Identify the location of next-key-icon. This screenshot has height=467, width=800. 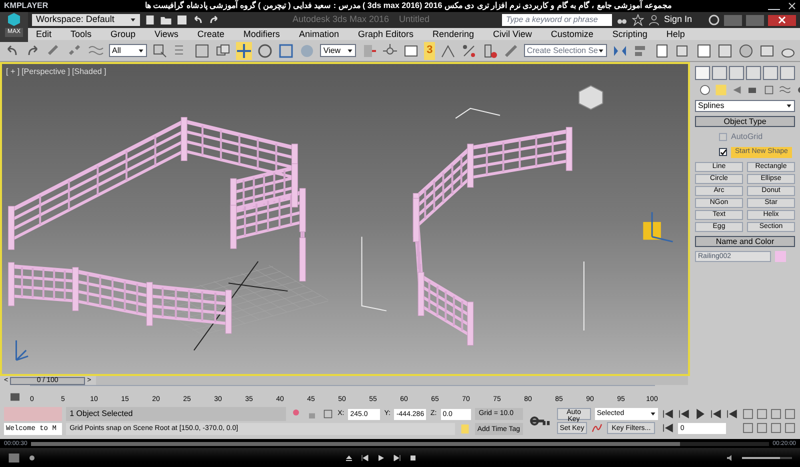
(716, 414).